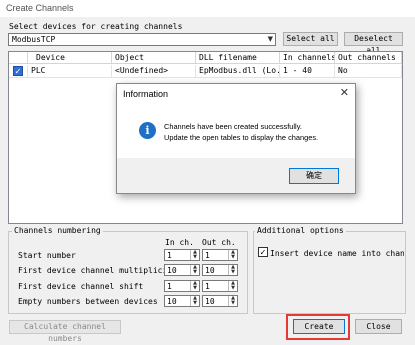  Describe the element at coordinates (368, 58) in the screenshot. I see `header-out-channels: Out channels` at that location.